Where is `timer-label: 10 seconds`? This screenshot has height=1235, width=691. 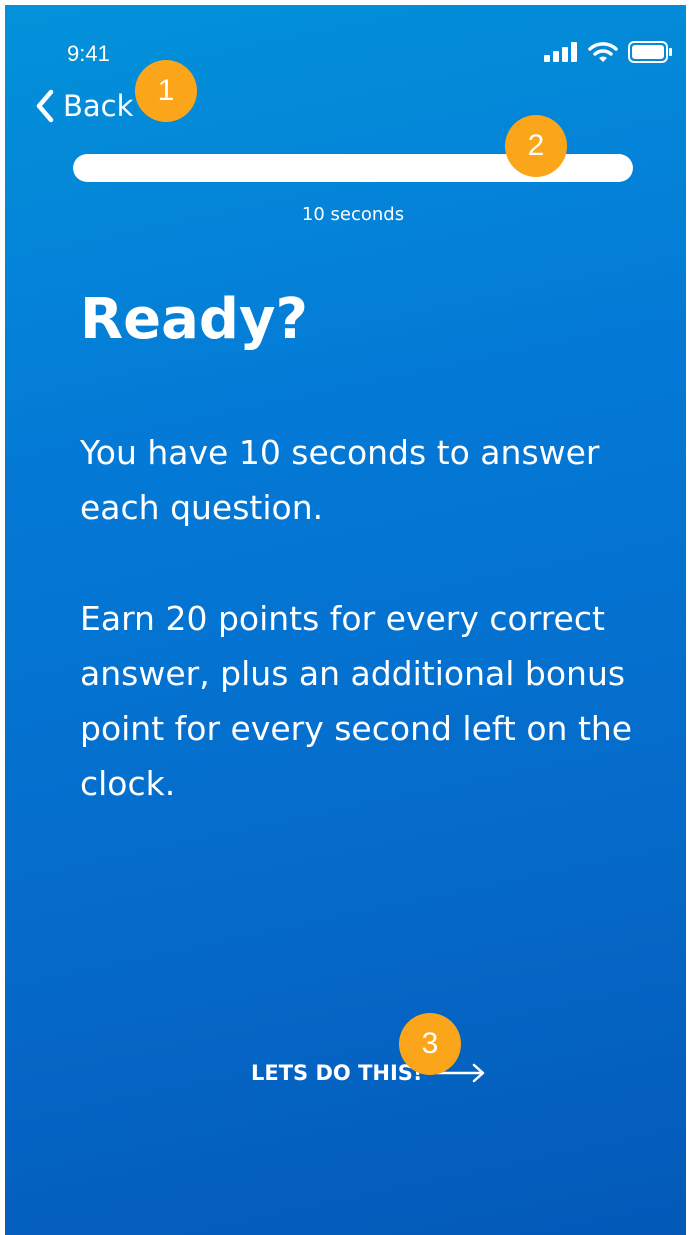 timer-label: 10 seconds is located at coordinates (353, 214).